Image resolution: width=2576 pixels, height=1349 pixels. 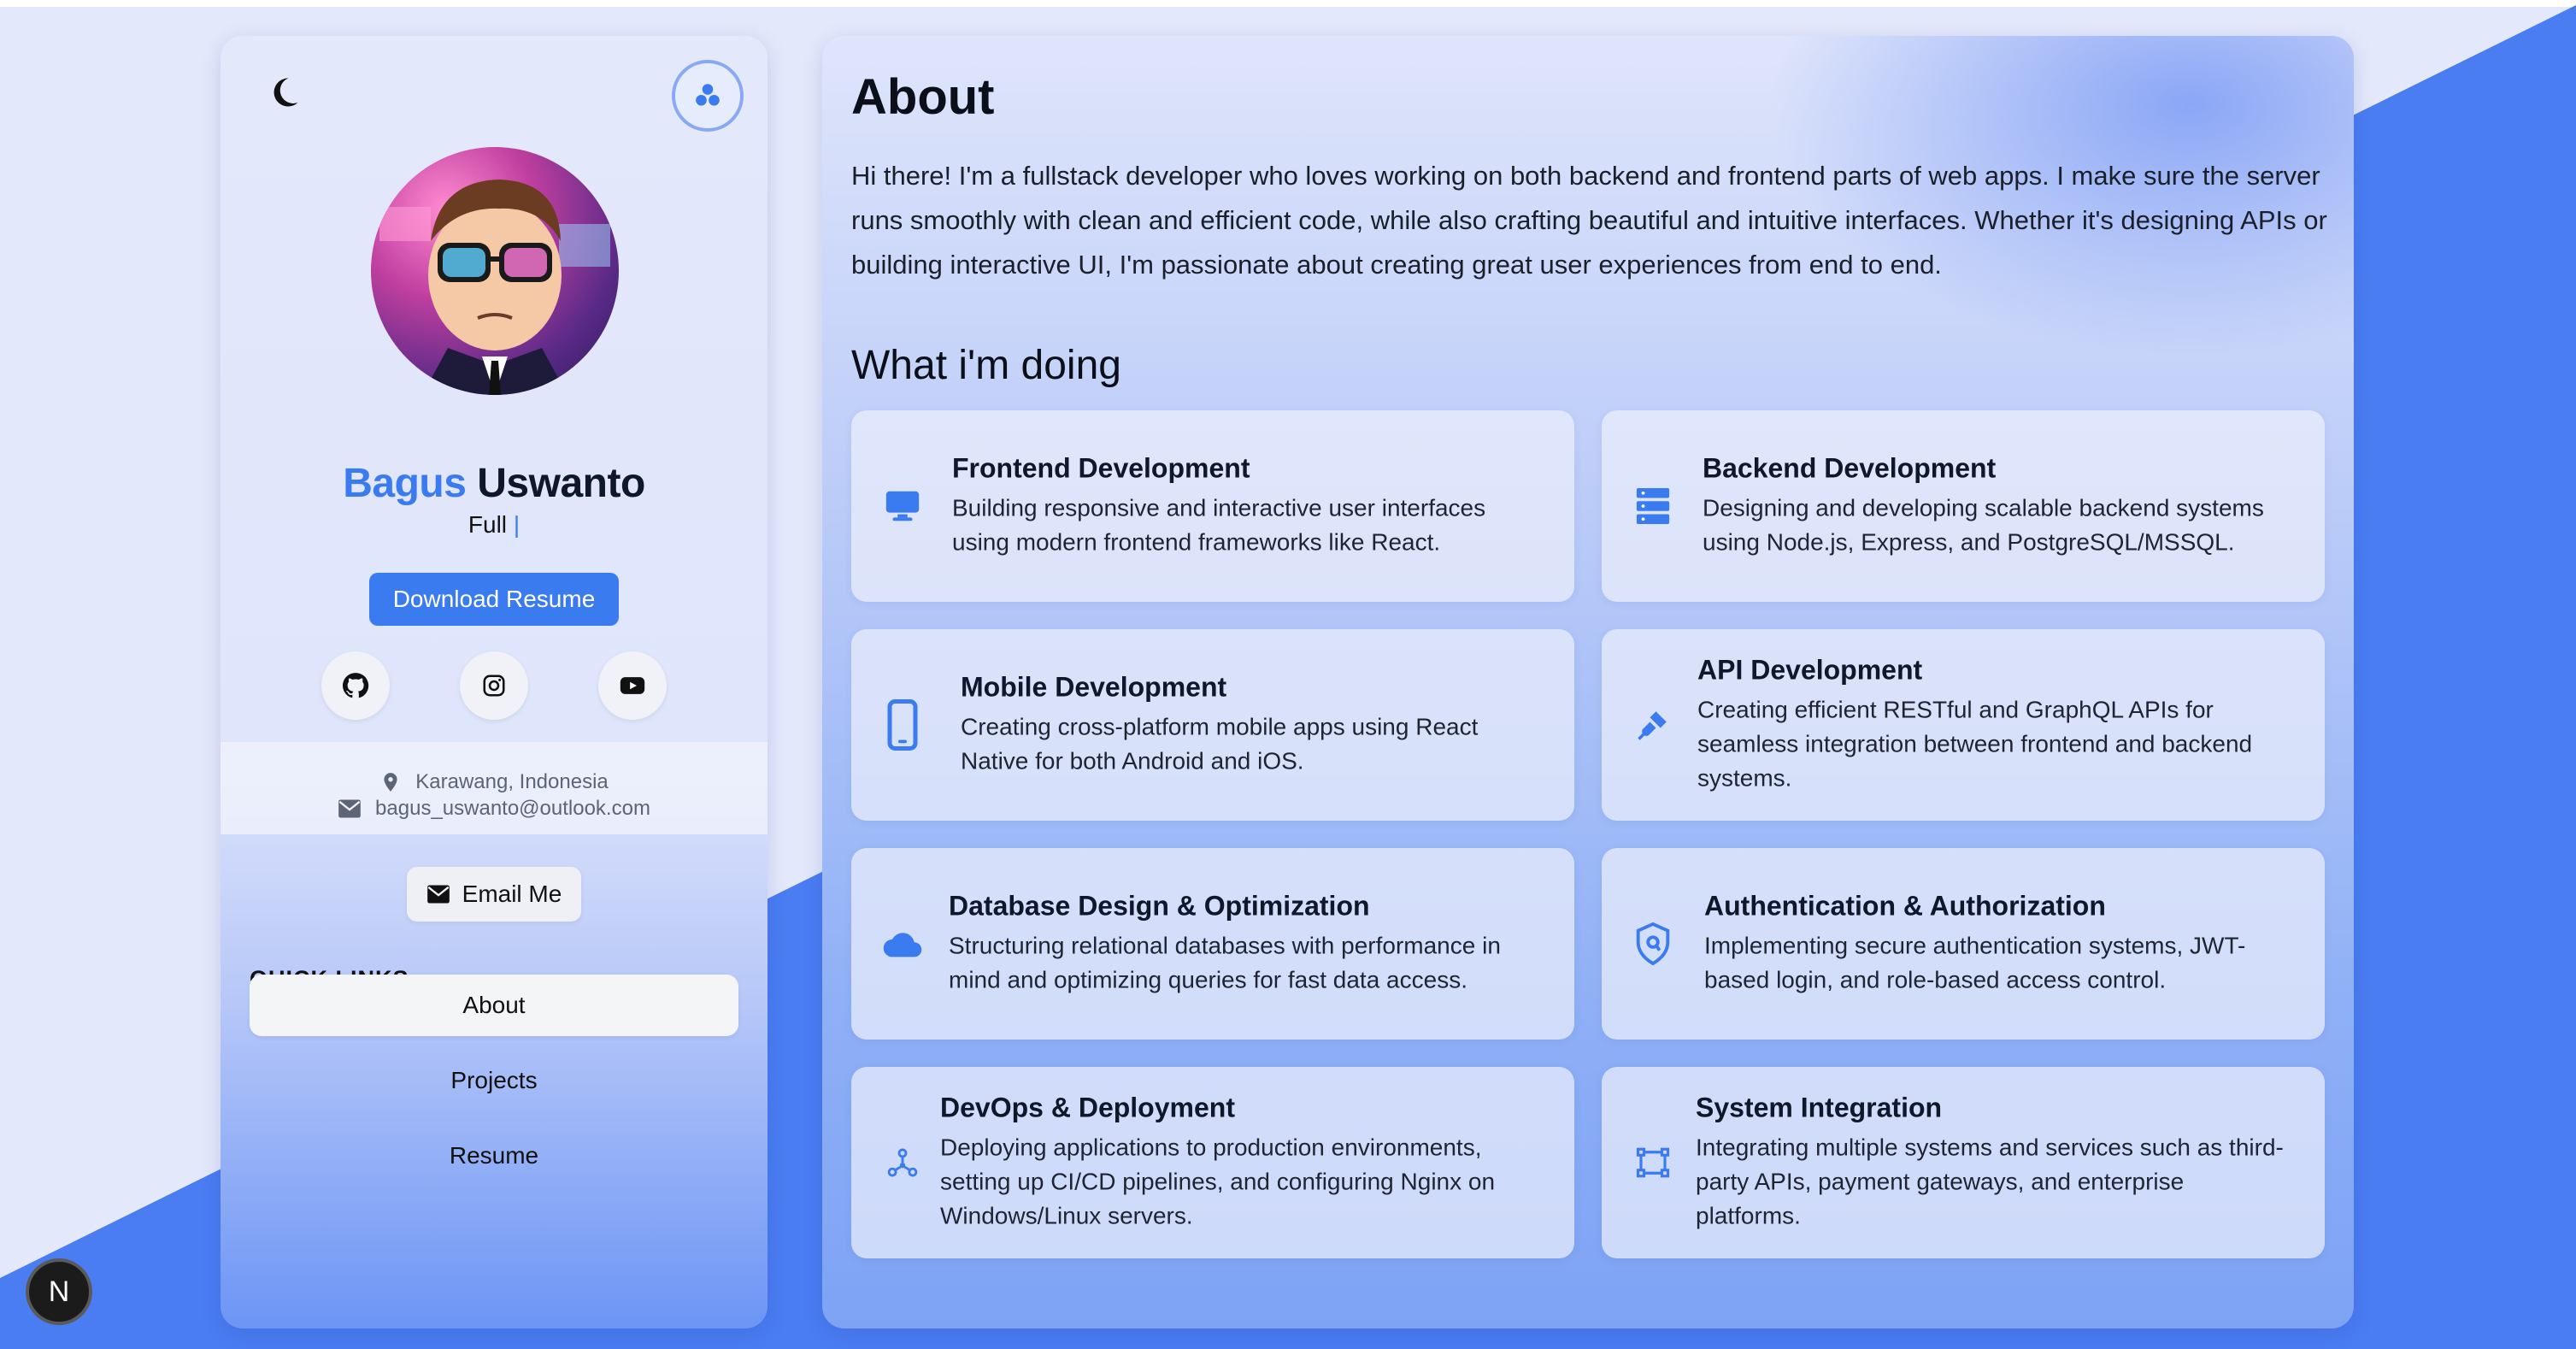 I want to click on youtube-link, so click(x=632, y=685).